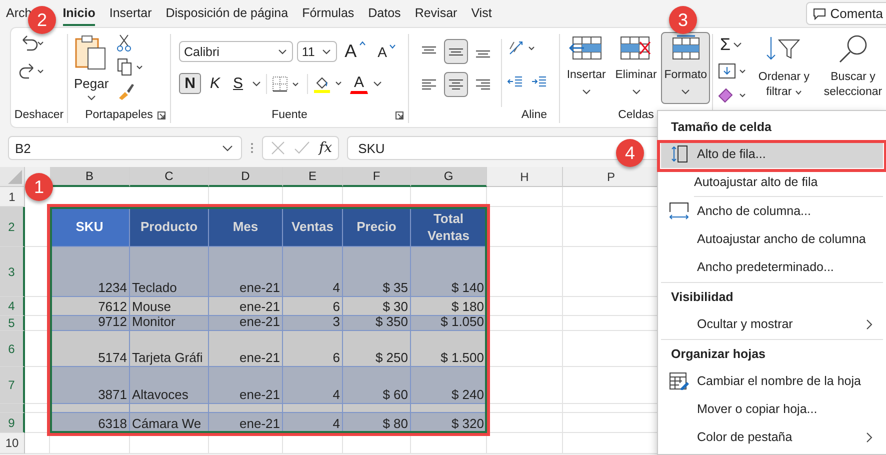 The image size is (886, 455). What do you see at coordinates (377, 177) in the screenshot?
I see `column-header: F` at bounding box center [377, 177].